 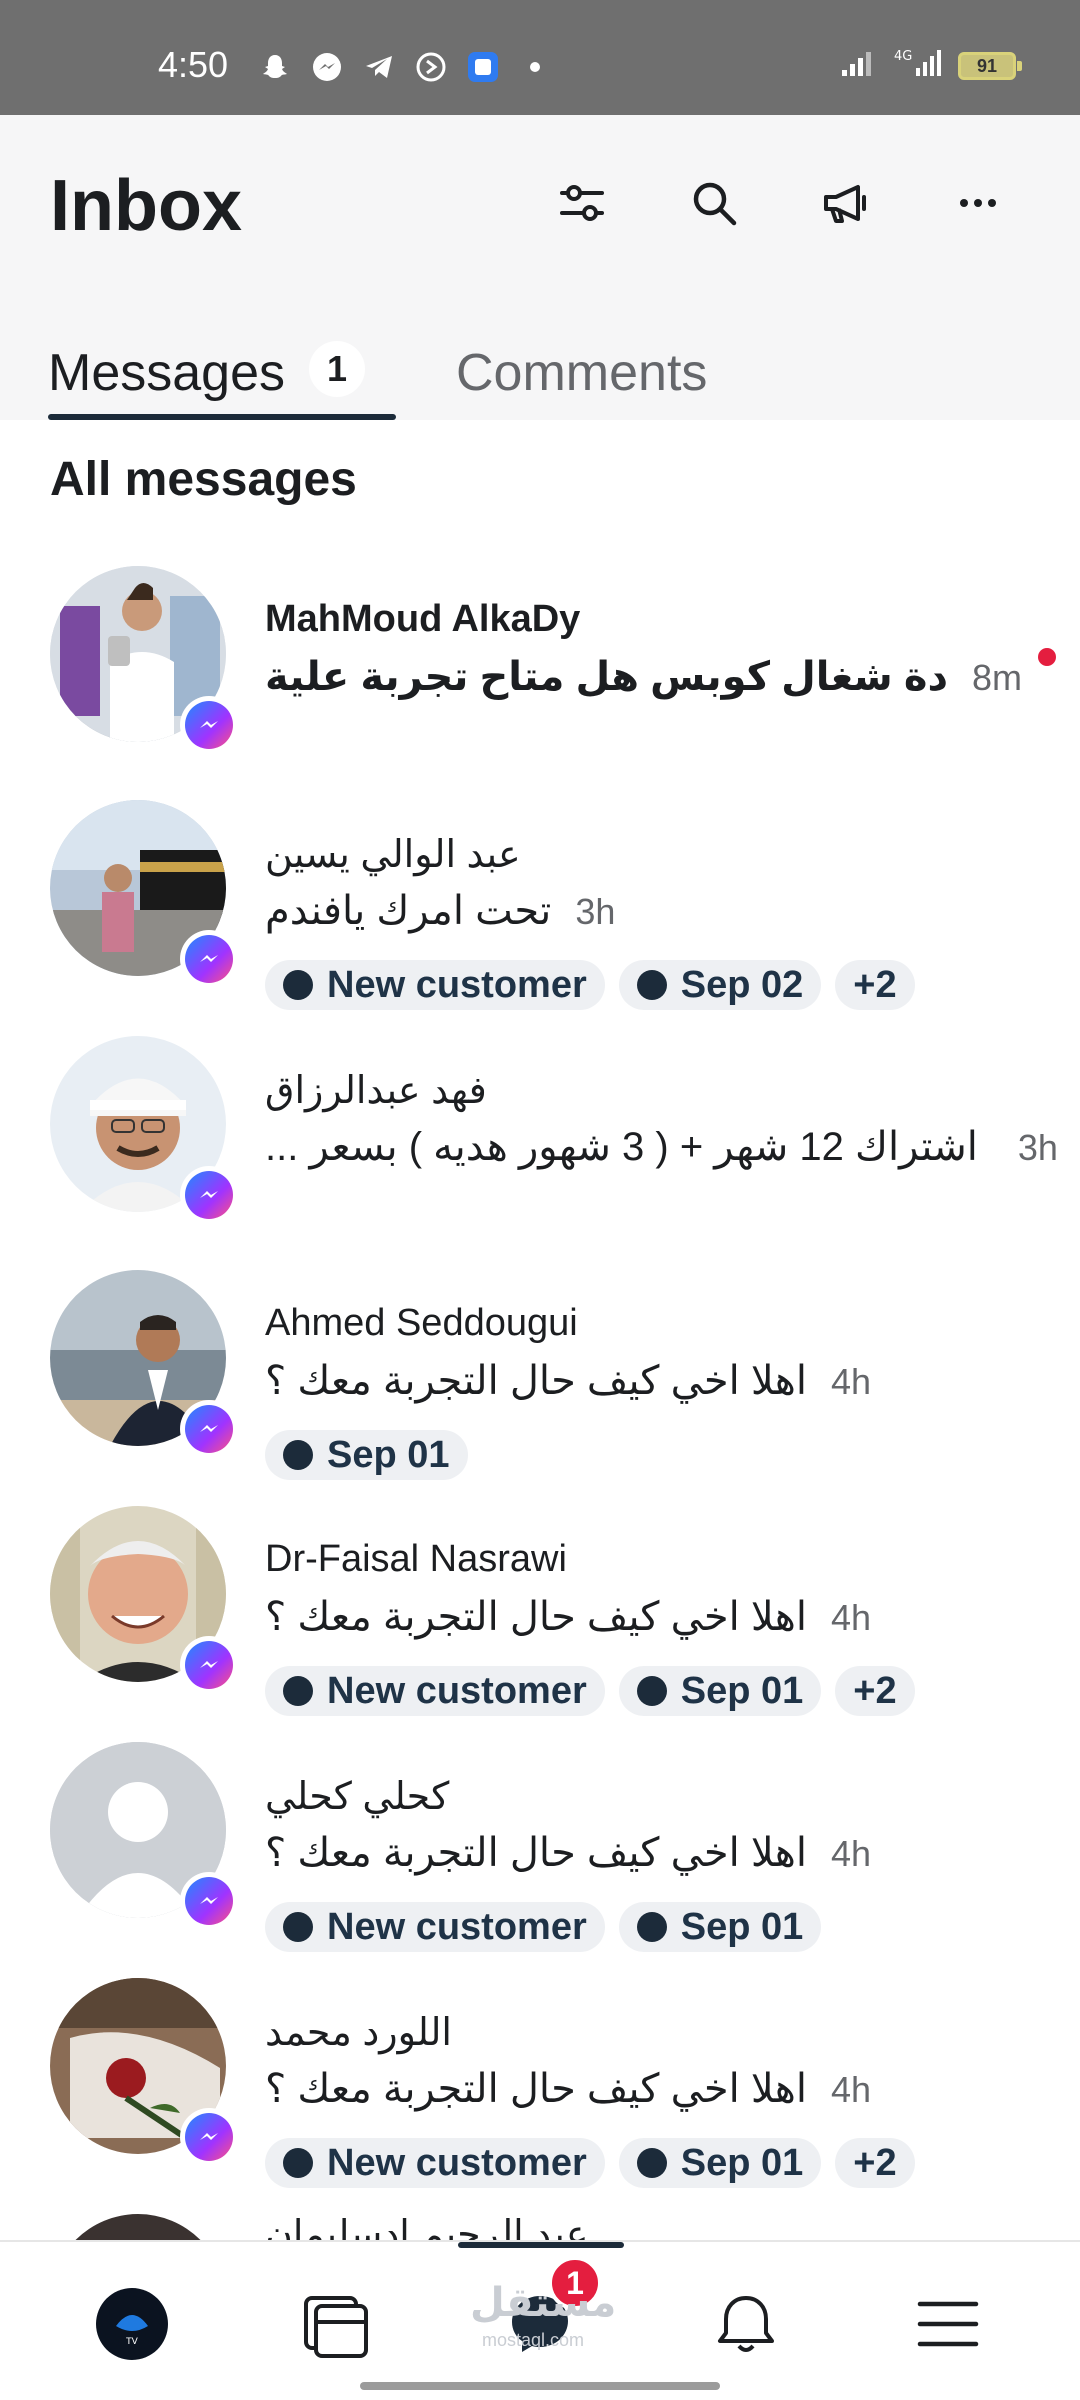 I want to click on nav-profile-avatar: TV, so click(x=132, y=2324).